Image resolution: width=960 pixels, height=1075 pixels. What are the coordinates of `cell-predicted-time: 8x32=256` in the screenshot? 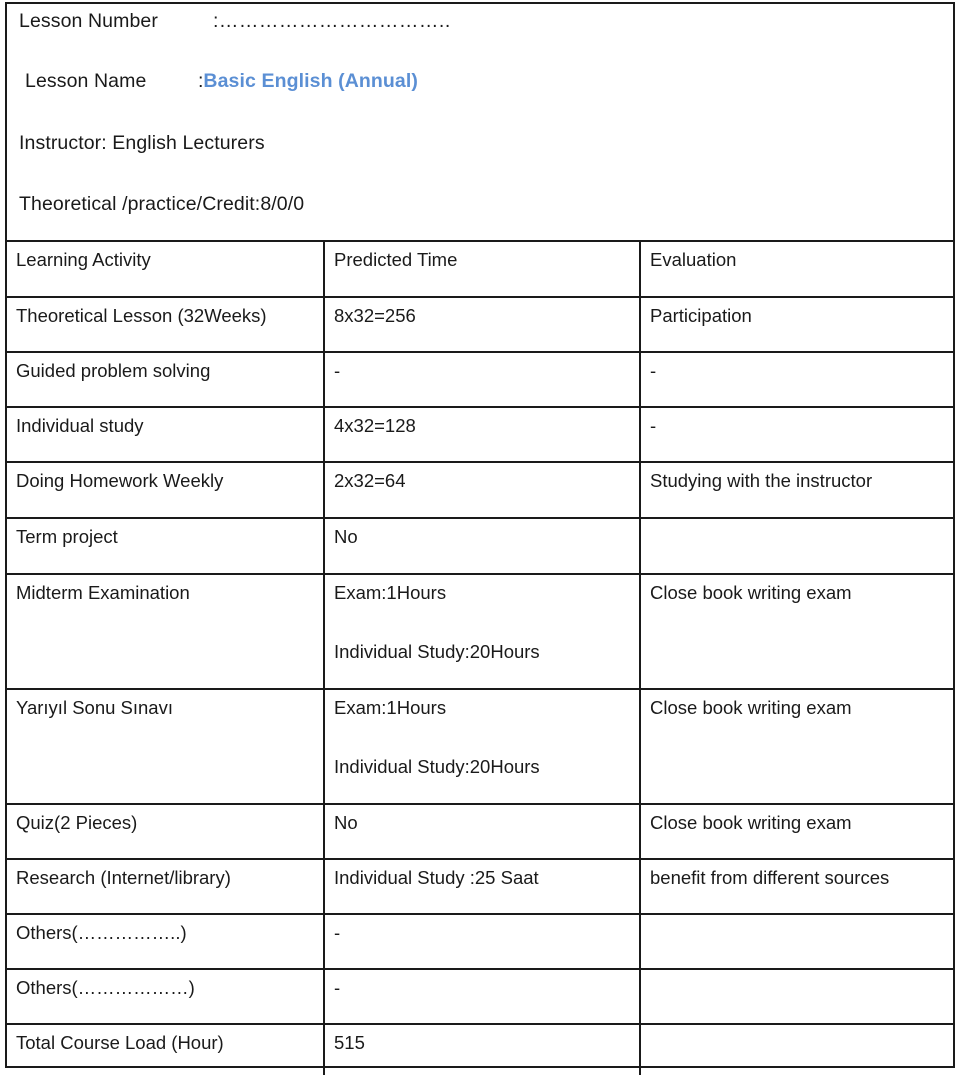 It's located at (482, 324).